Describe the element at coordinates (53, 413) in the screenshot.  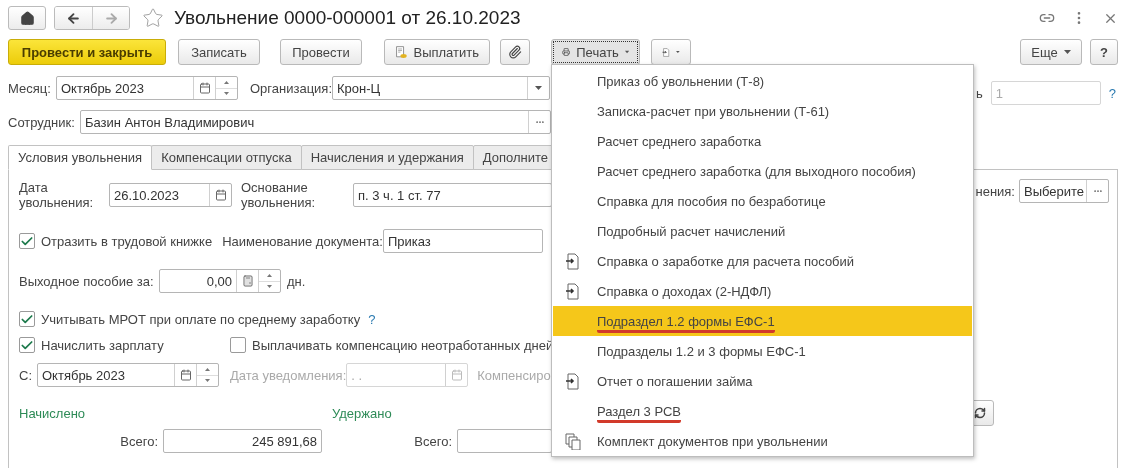
I see `accrued-heading: Начислено` at that location.